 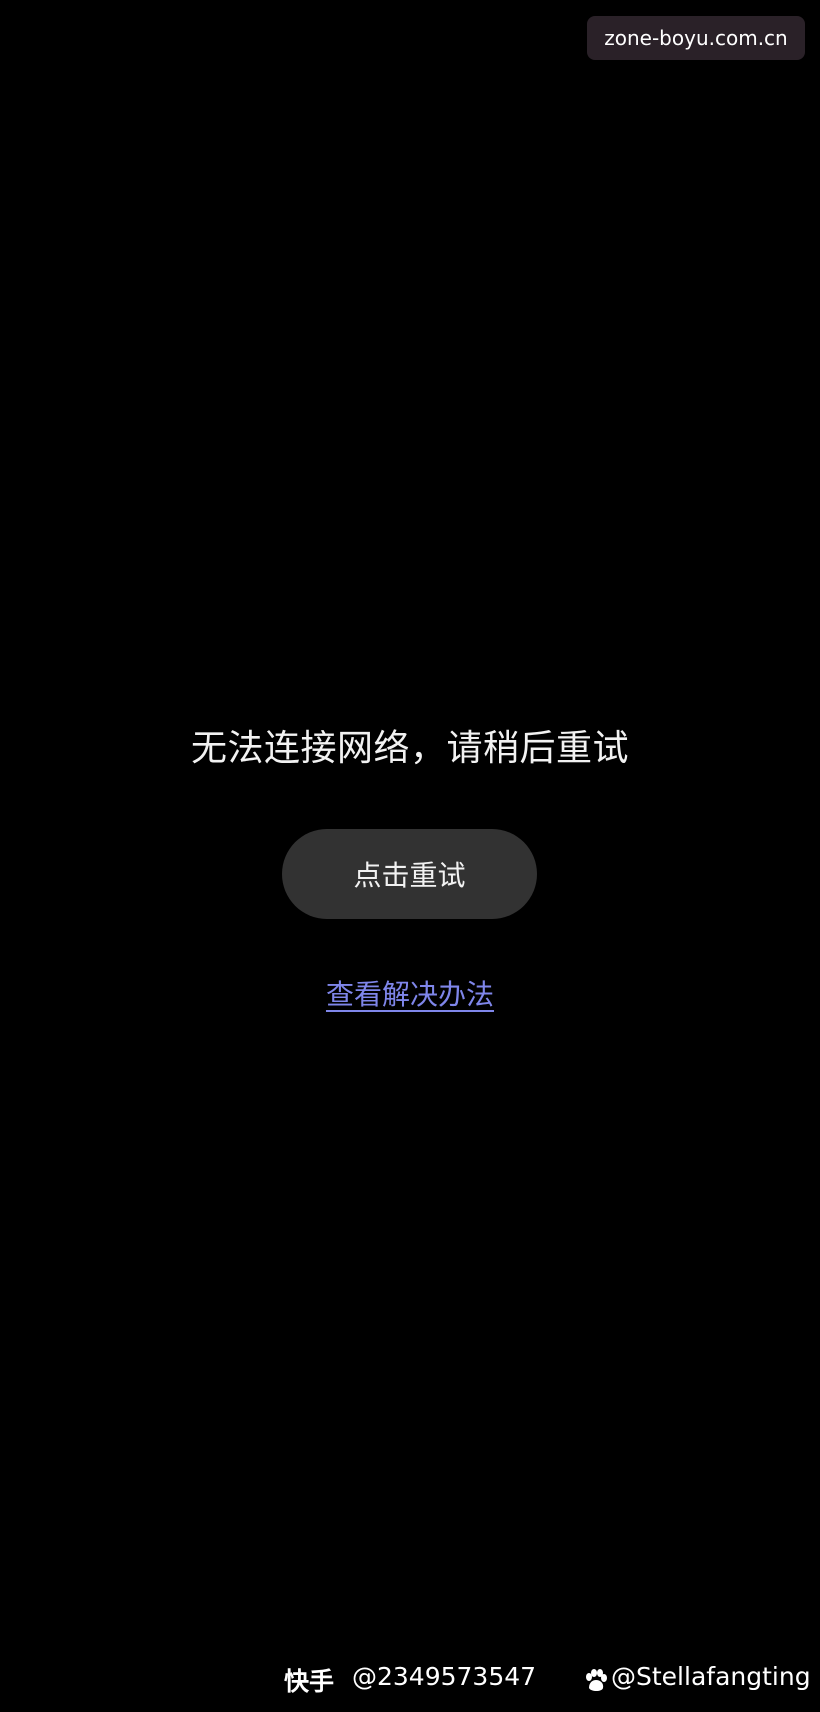 I want to click on error-message: 无法连接网络，请稍后重试, so click(x=409, y=748).